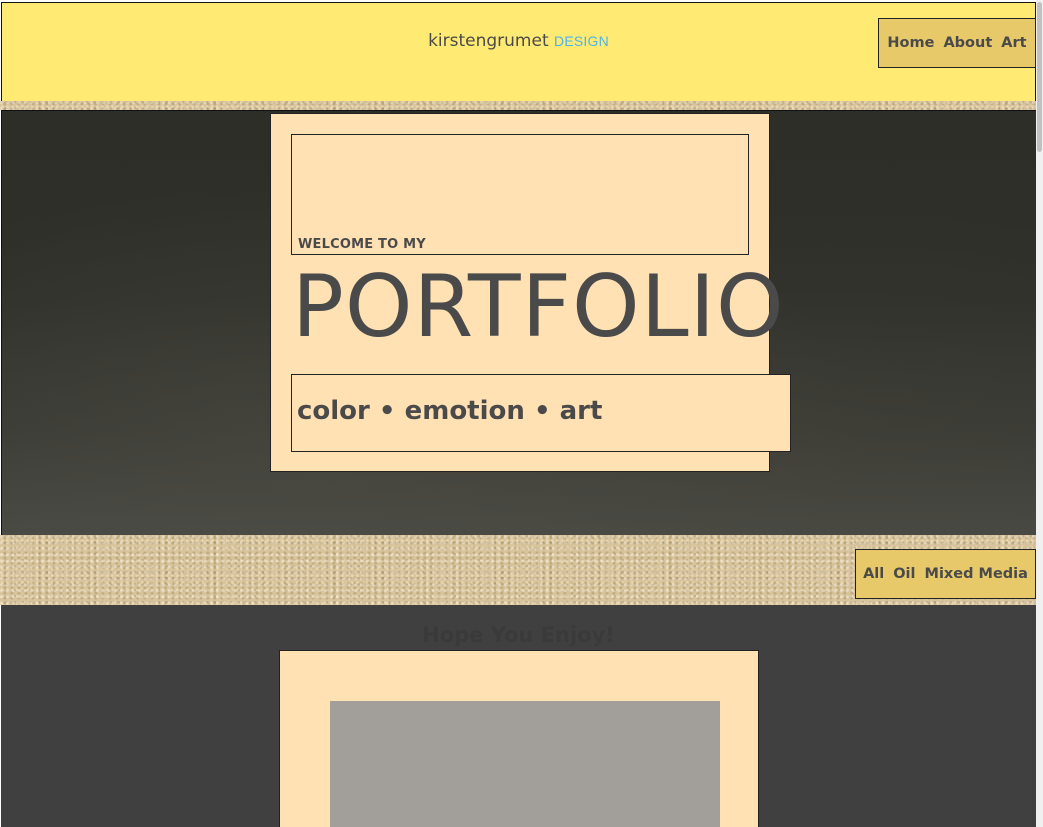 The height and width of the screenshot is (827, 1043). I want to click on site-header: kirstengrumet DESIGN Home About Art, so click(518, 52).